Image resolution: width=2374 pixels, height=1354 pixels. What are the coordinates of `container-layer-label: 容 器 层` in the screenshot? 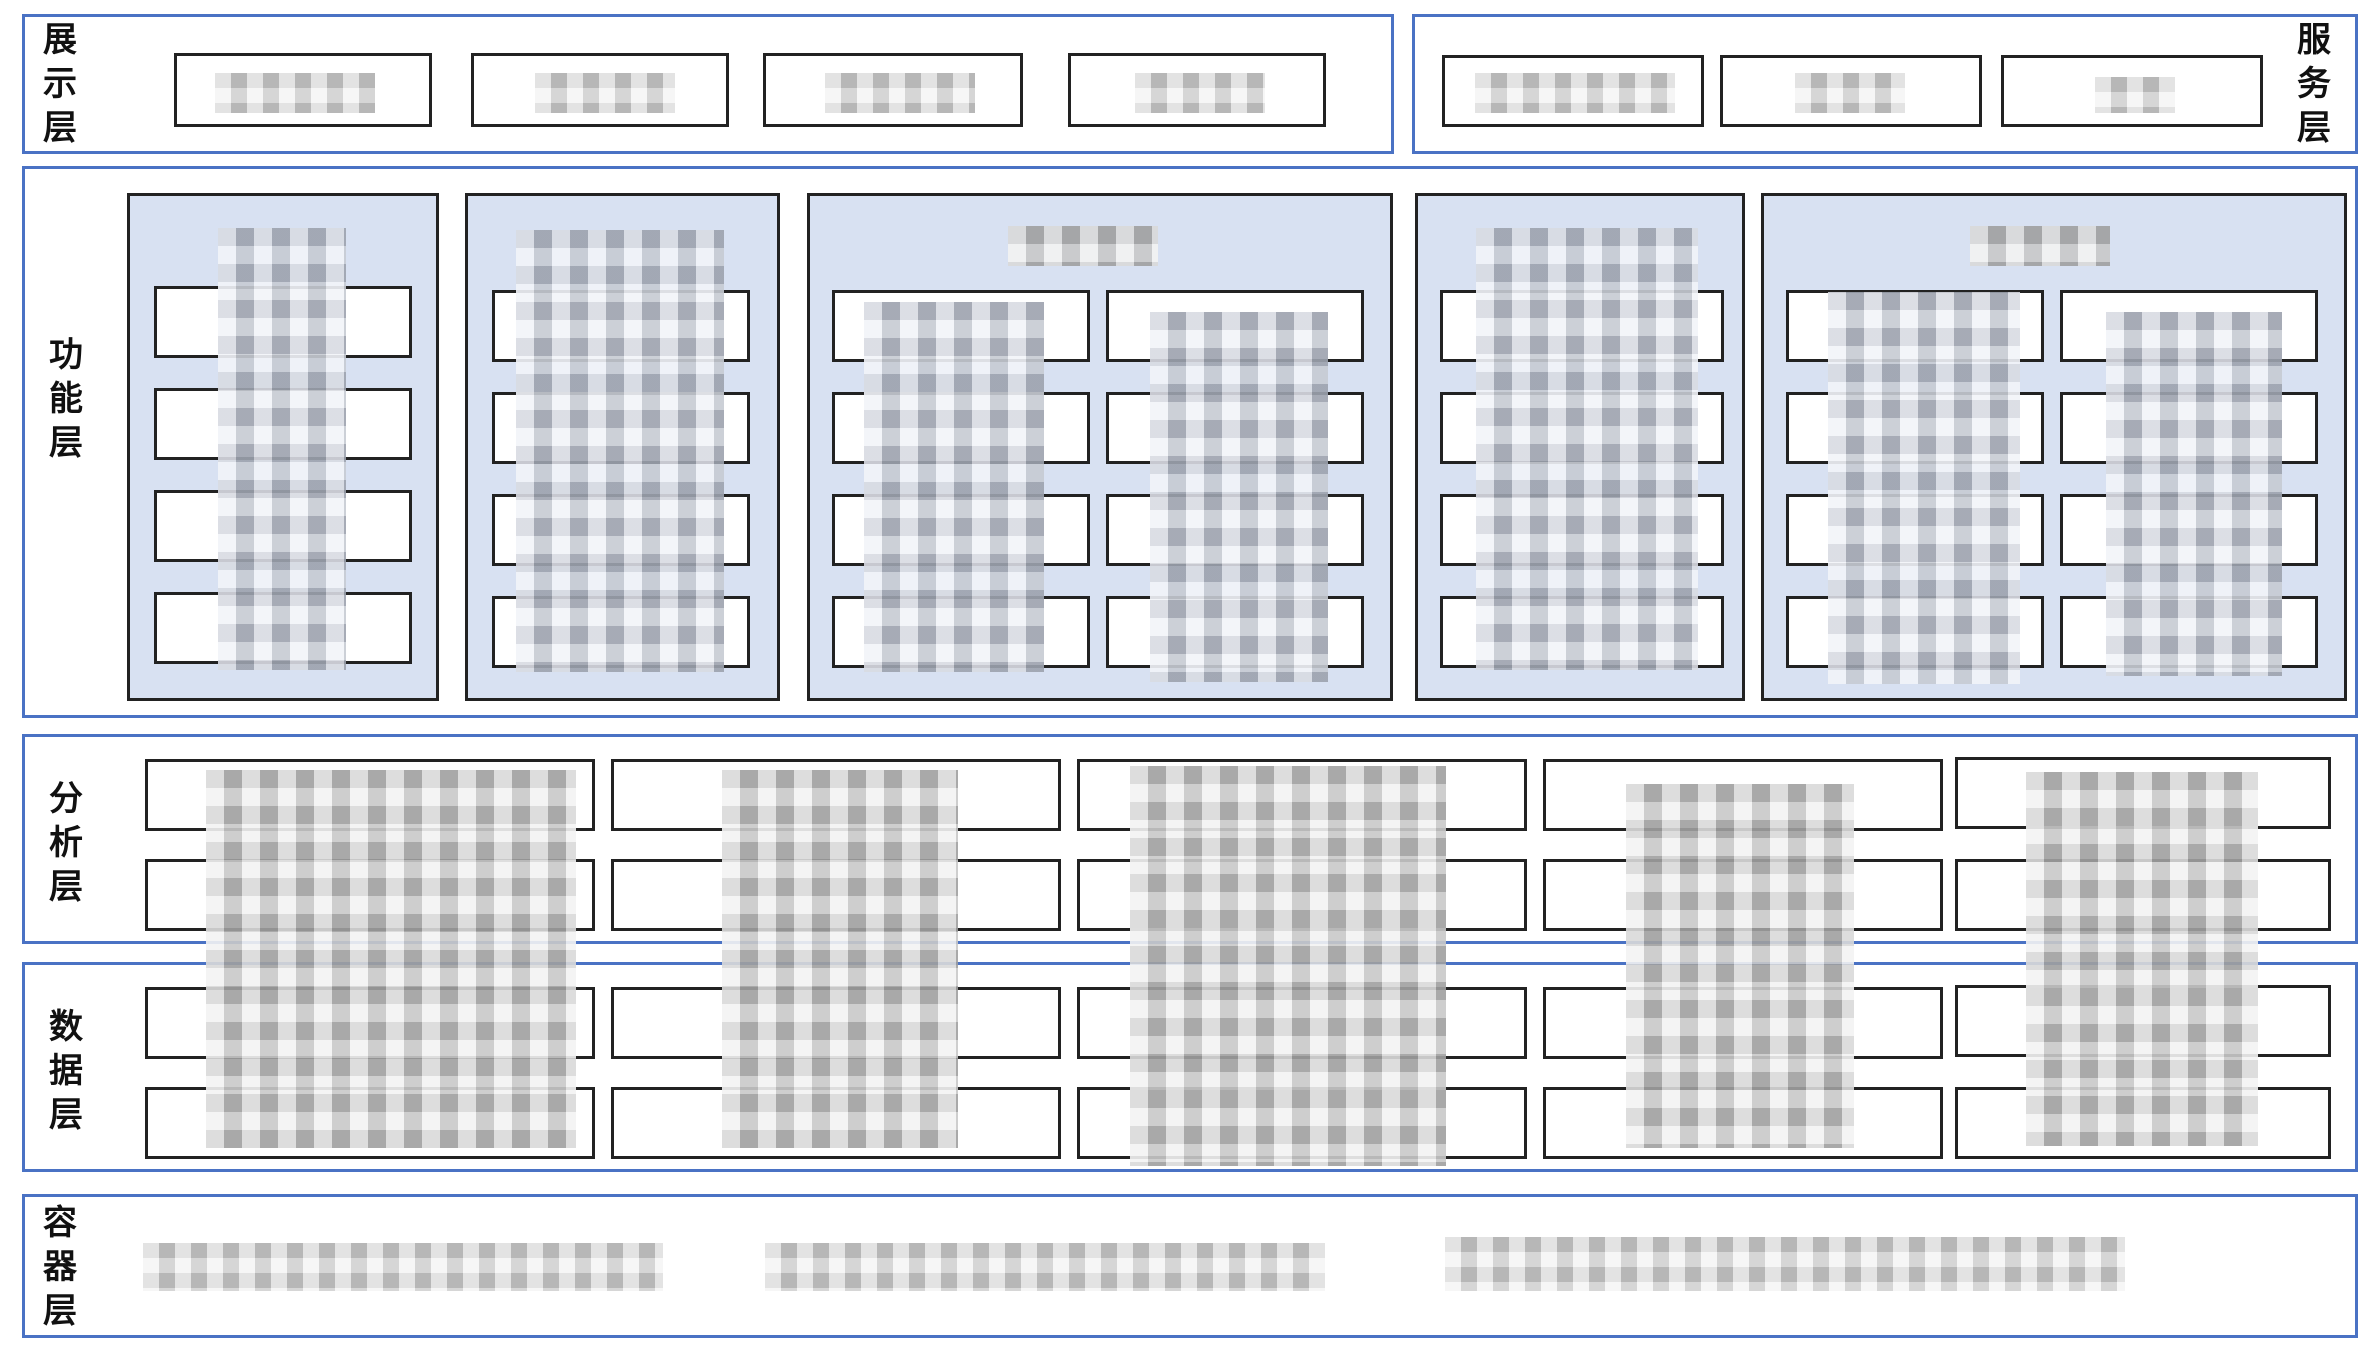 It's located at (60, 1267).